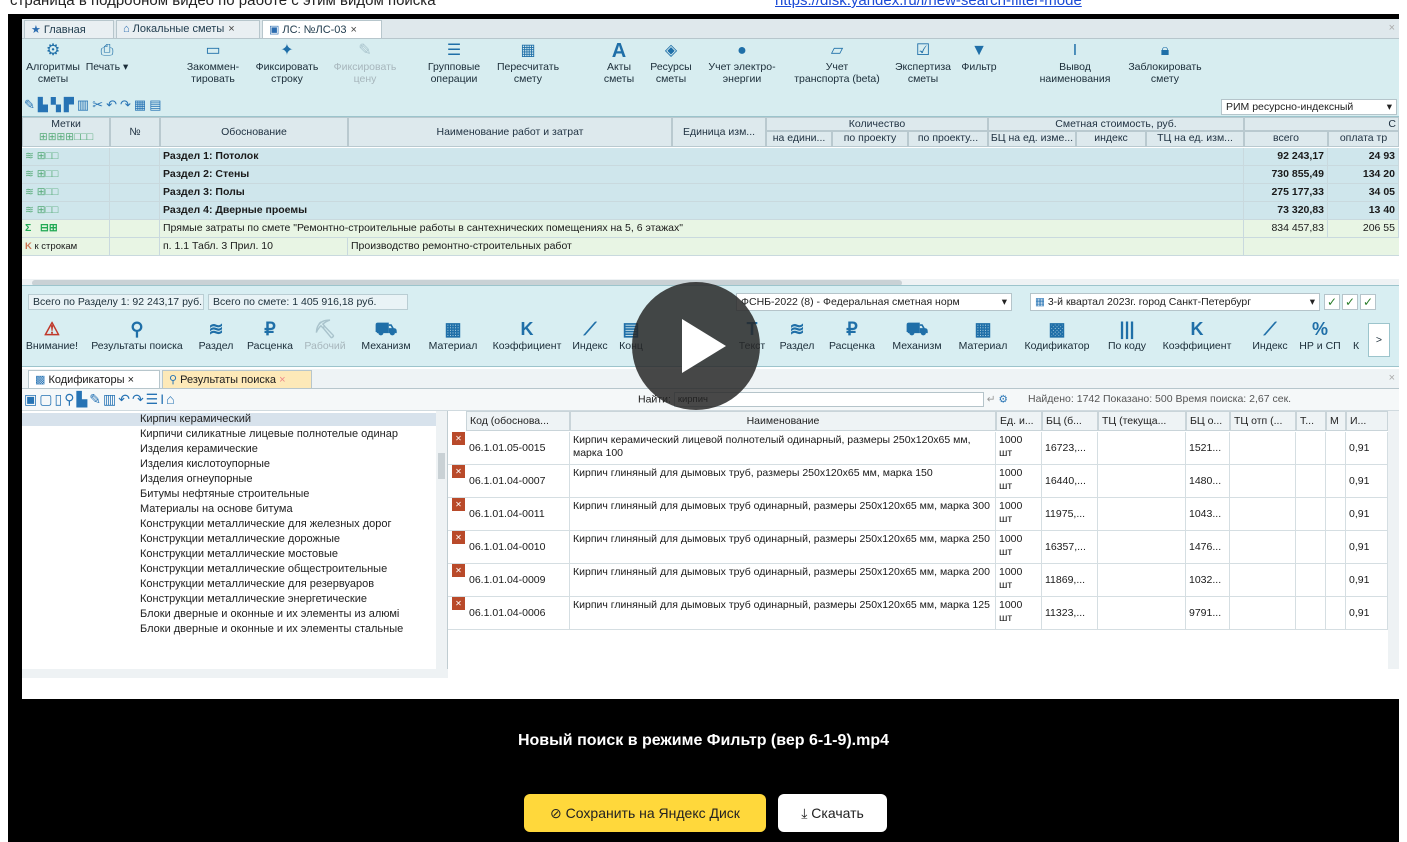  What do you see at coordinates (196, 479) in the screenshot?
I see `tree-item: Изделия огнеупорные` at bounding box center [196, 479].